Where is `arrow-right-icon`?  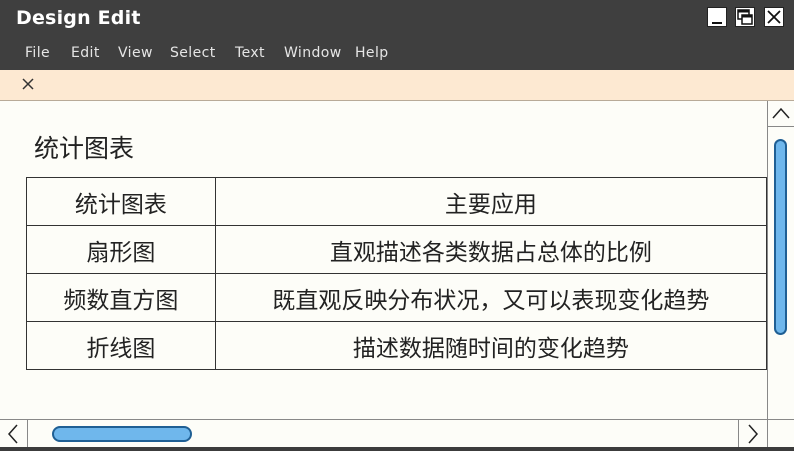 arrow-right-icon is located at coordinates (753, 434).